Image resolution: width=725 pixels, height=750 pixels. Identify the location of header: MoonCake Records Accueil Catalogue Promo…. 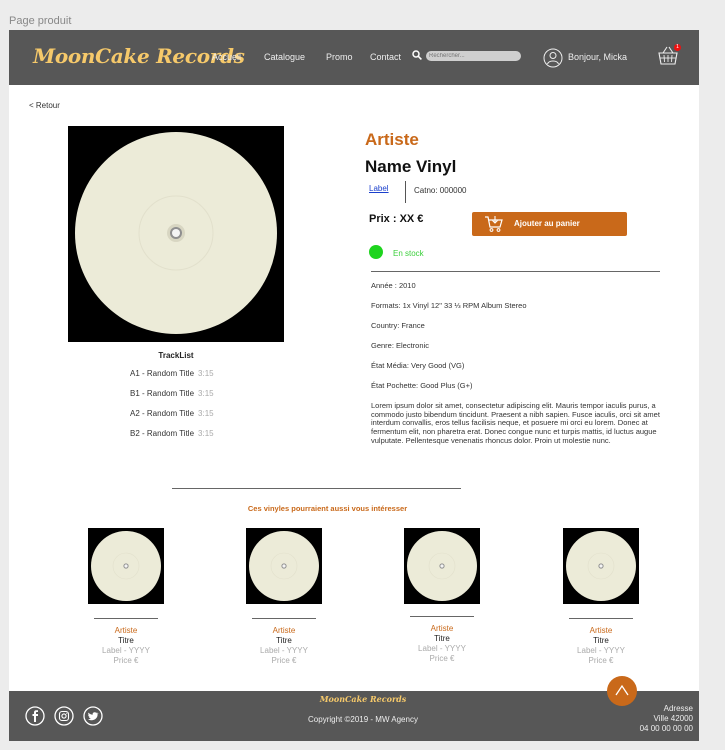
(354, 57).